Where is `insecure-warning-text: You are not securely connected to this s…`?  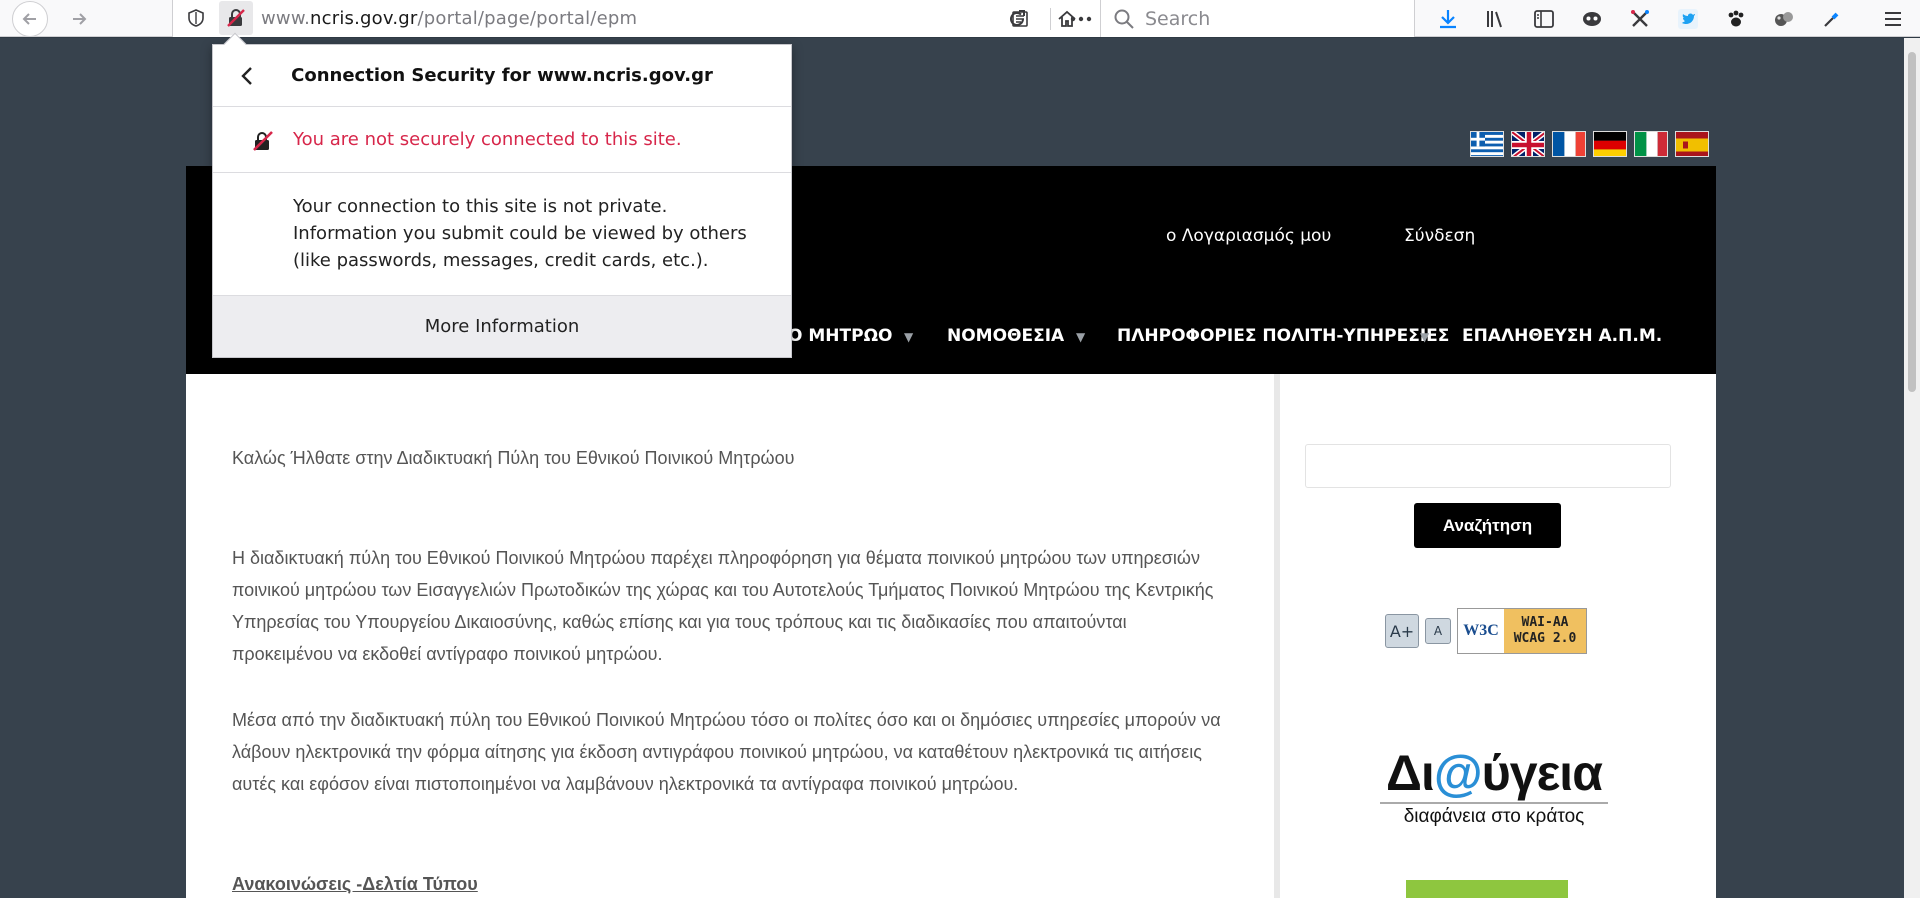
insecure-warning-text: You are not securely connected to this s… is located at coordinates (487, 139).